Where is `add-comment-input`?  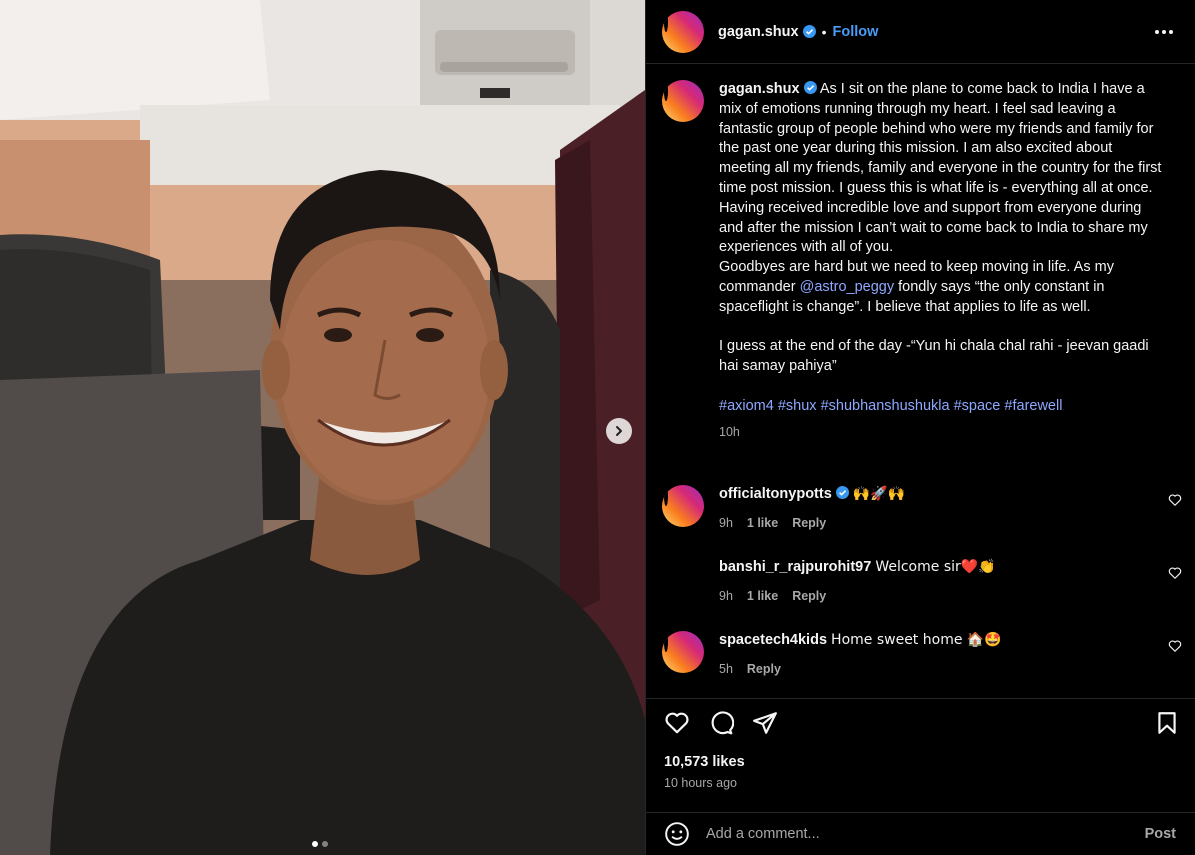
add-comment-input is located at coordinates (925, 834).